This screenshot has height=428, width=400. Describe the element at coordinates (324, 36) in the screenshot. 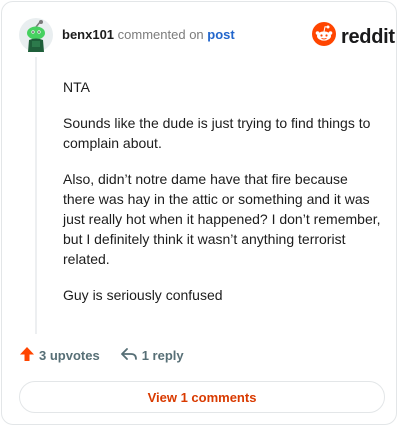

I see `reddit-logo-icon` at that location.